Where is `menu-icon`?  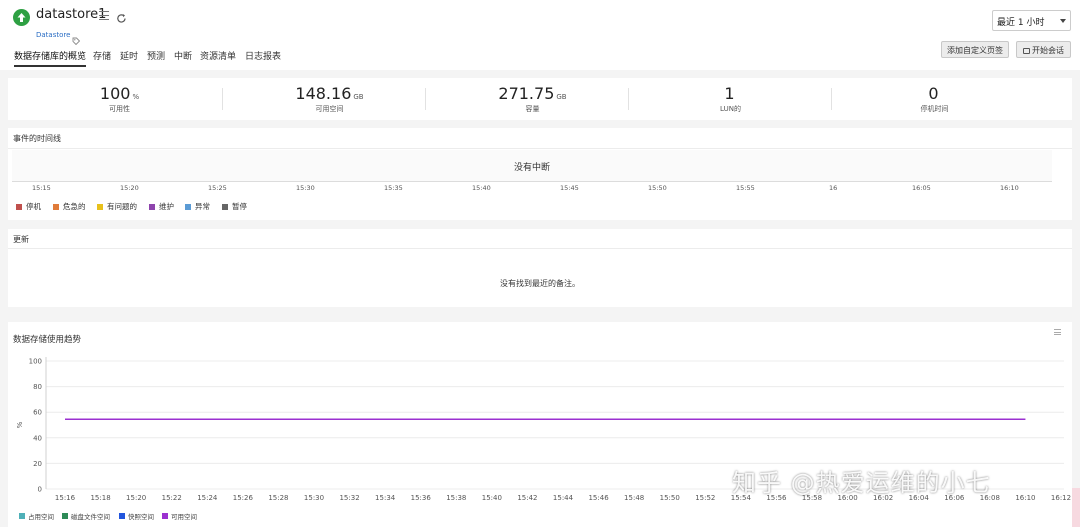 menu-icon is located at coordinates (104, 15).